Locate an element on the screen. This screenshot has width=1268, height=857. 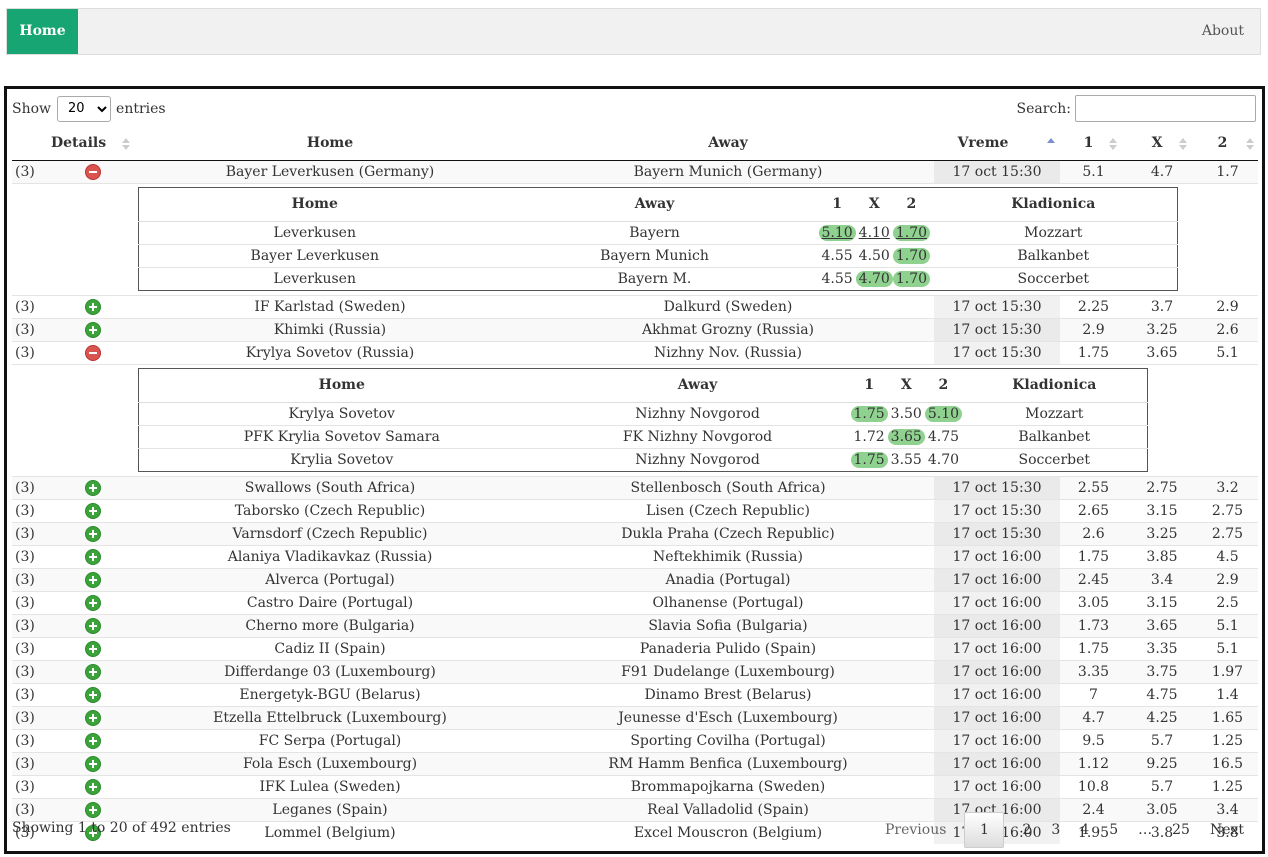
odds-1: 2.65 is located at coordinates (1093, 510).